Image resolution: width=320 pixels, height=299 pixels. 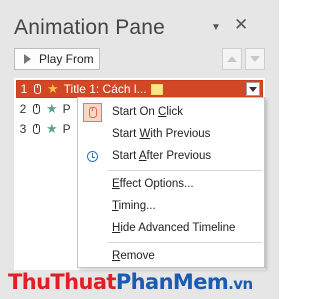 I want to click on play-from-button: Play From, so click(x=57, y=59).